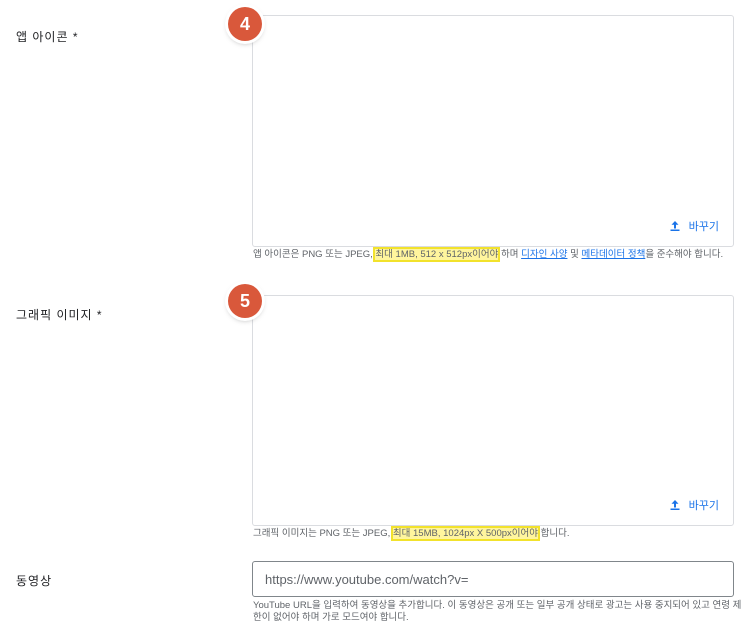  Describe the element at coordinates (465, 533) in the screenshot. I see `size-requirement-highlight: 최대 15MB, 1024px X 500px이어야` at that location.